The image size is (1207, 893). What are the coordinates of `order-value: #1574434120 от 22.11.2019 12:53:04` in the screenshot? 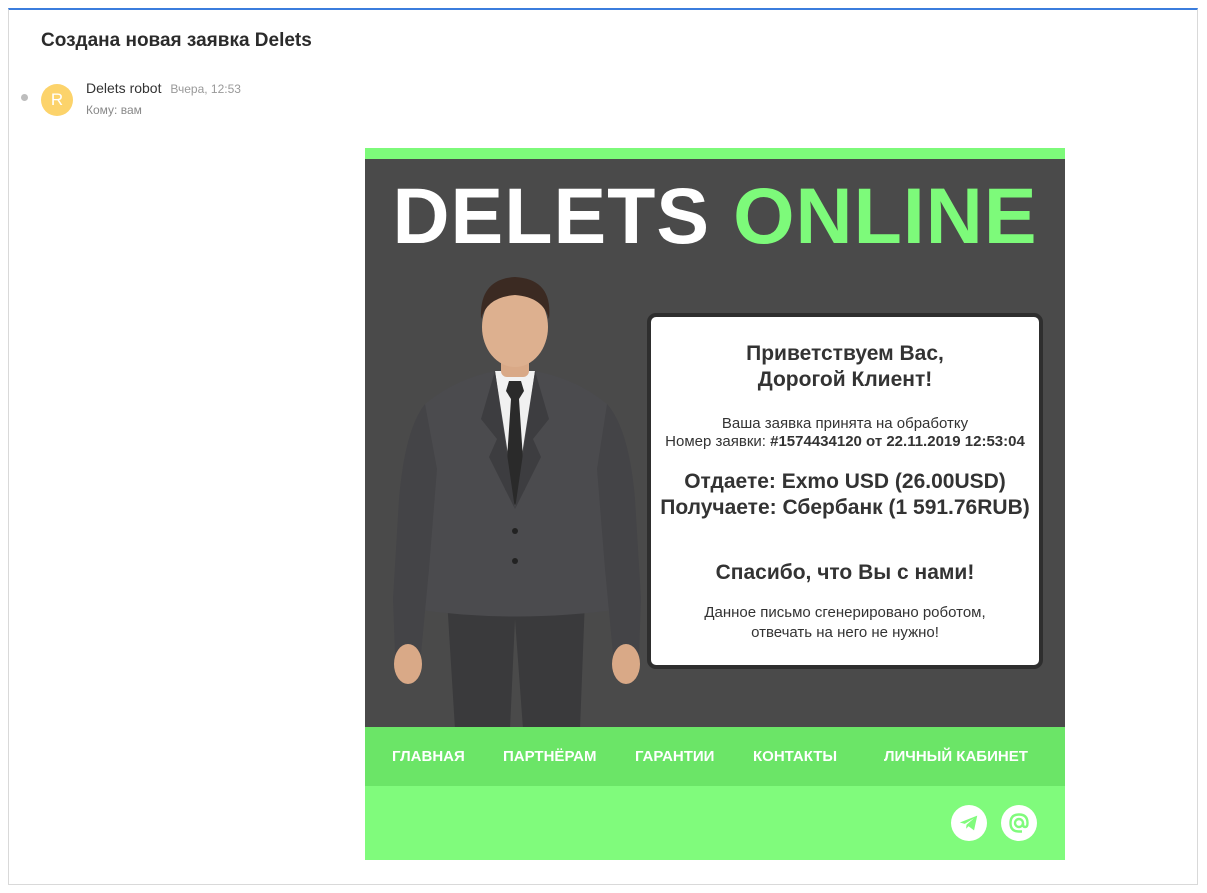 It's located at (897, 441).